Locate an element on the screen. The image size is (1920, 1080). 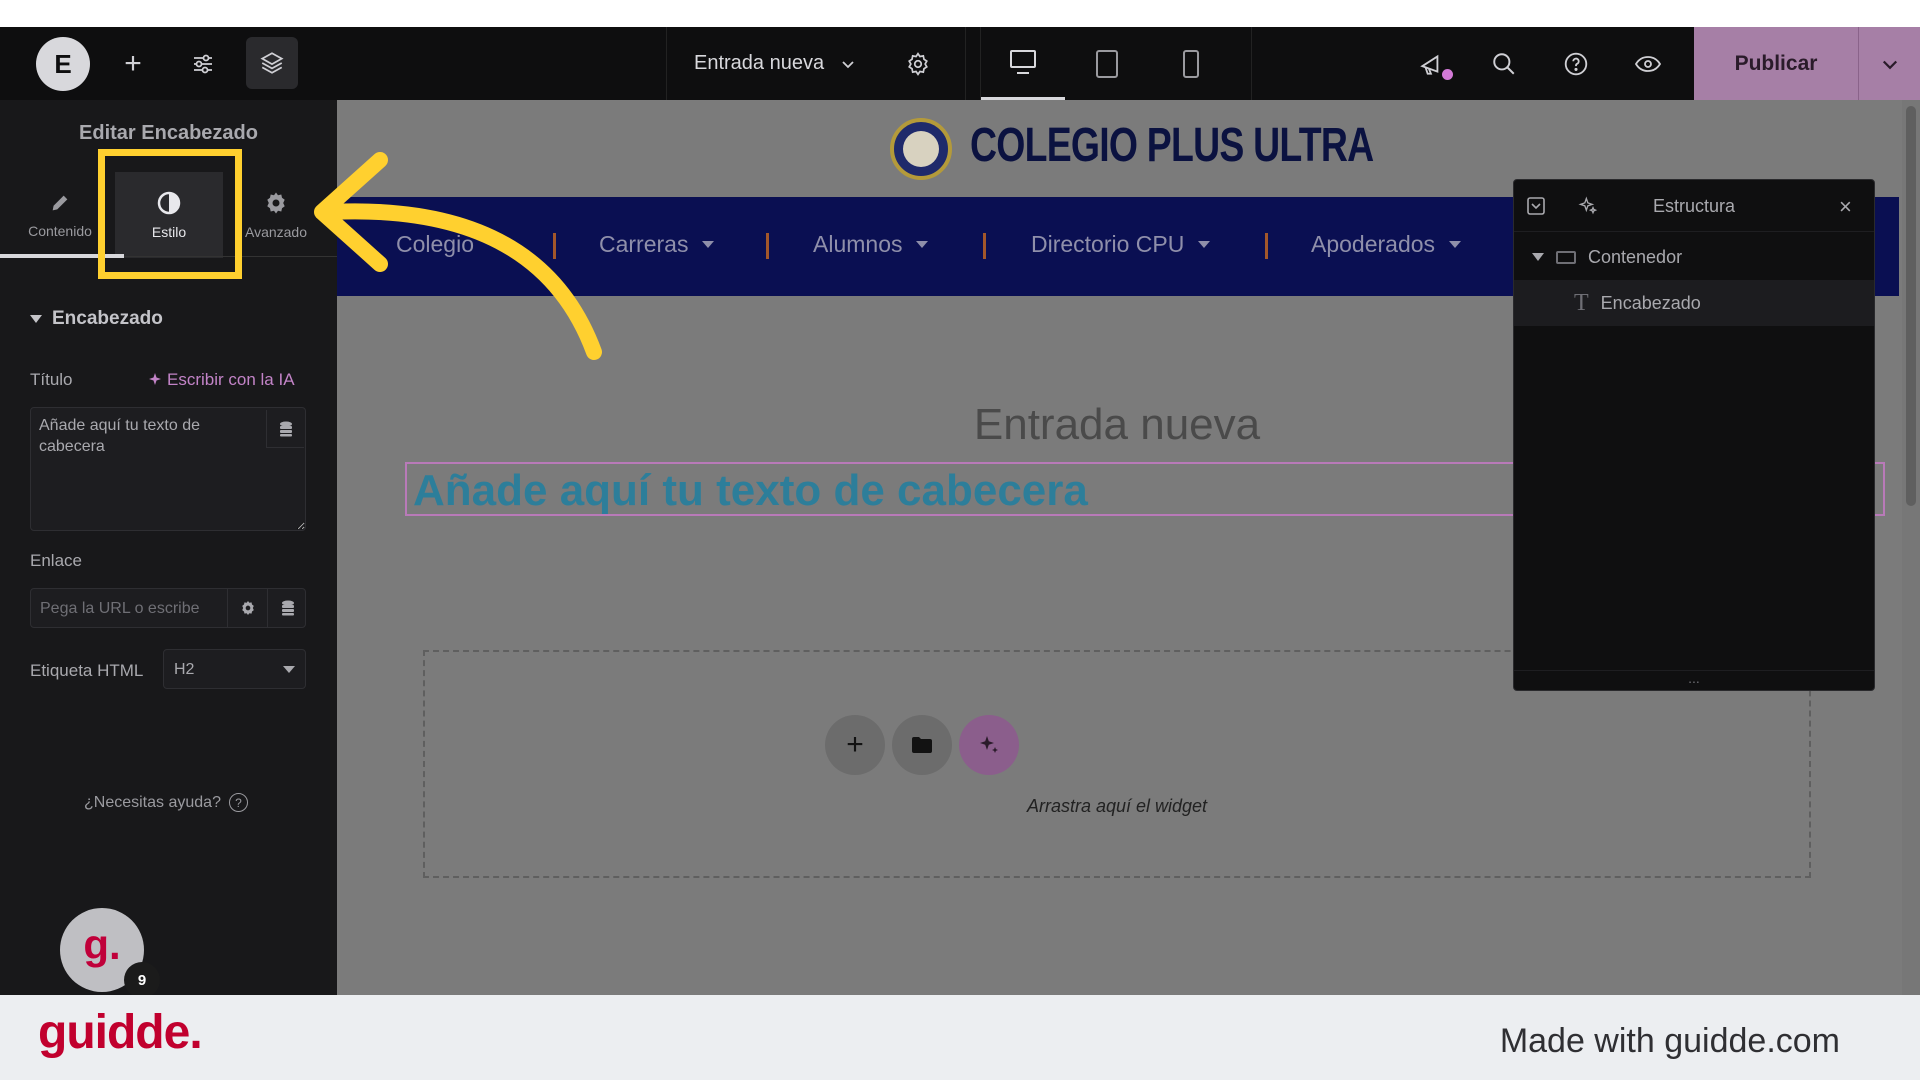
made-with-text: Made with guidde.com is located at coordinates (1669, 1041).